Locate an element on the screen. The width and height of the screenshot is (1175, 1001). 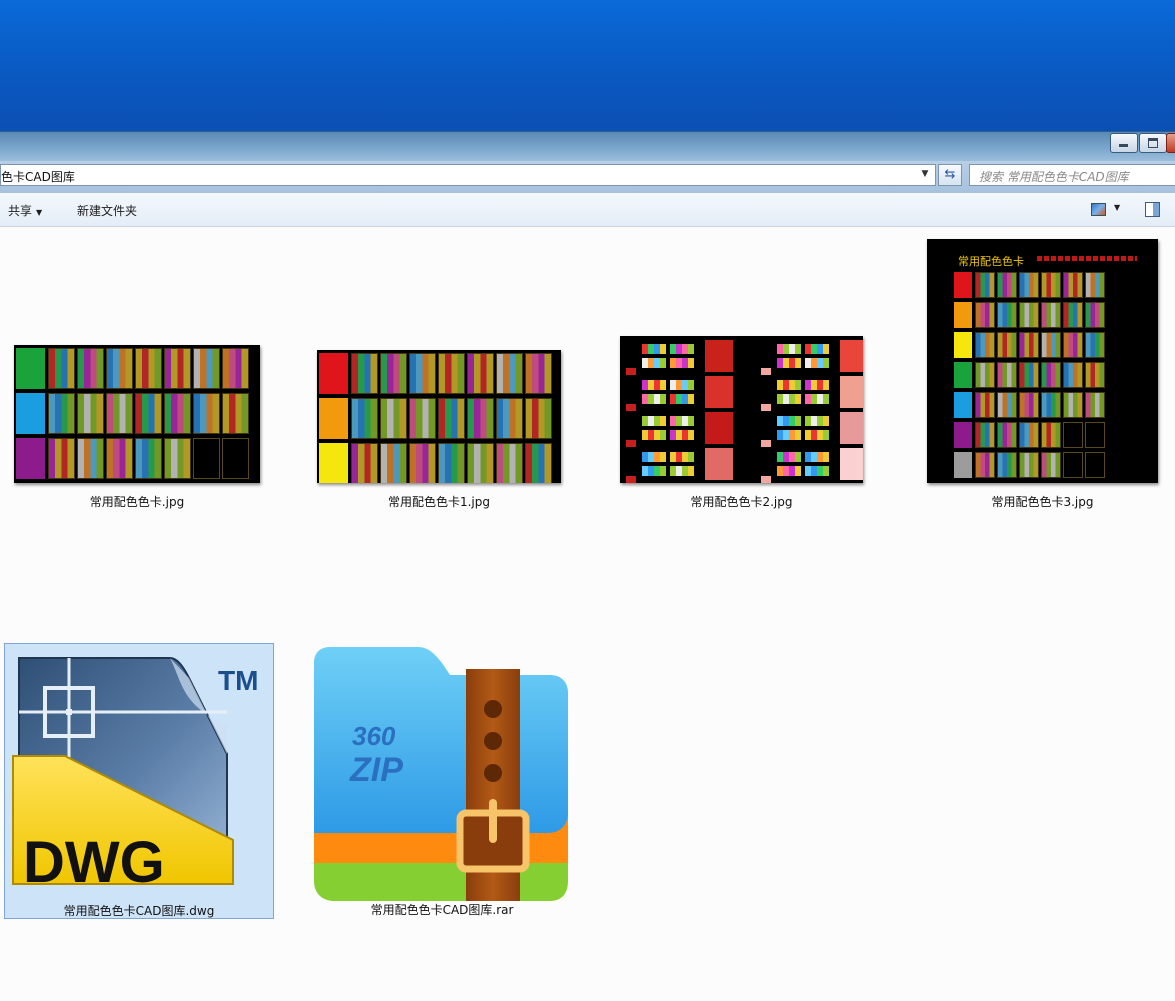
file-item: 常用配色色卡.jpg is located at coordinates (150, 372).